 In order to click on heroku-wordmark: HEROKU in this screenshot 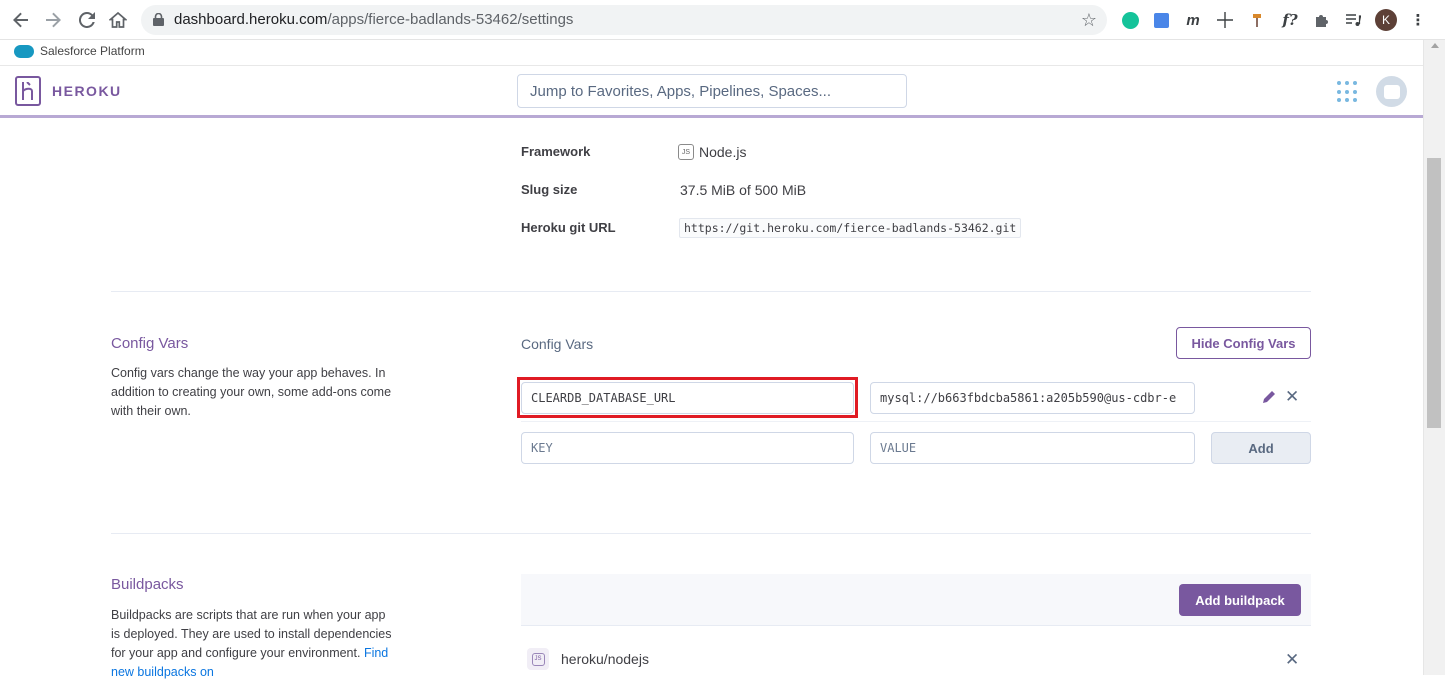, I will do `click(87, 91)`.